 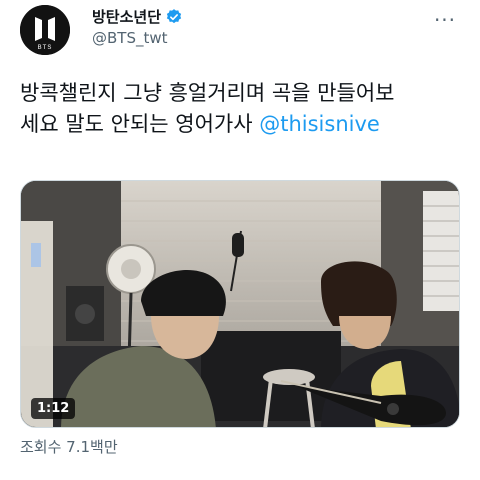 I want to click on tweet-text-line-2-plain: 세요 말도 안되는 영어가사, so click(x=140, y=124).